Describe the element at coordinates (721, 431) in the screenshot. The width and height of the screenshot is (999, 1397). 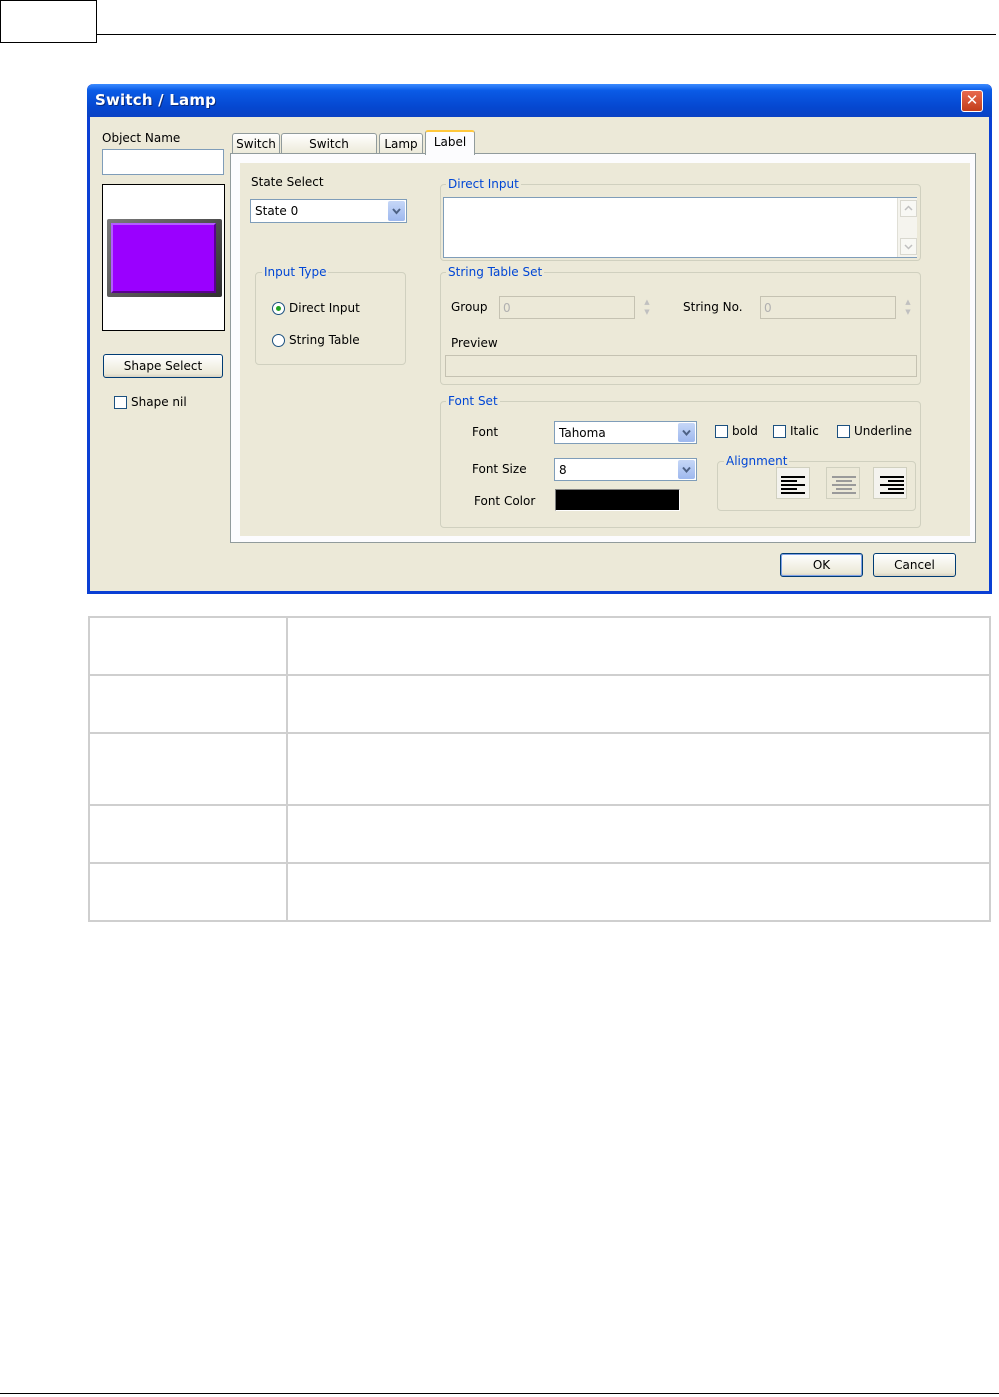
I see `bold-checkbox` at that location.